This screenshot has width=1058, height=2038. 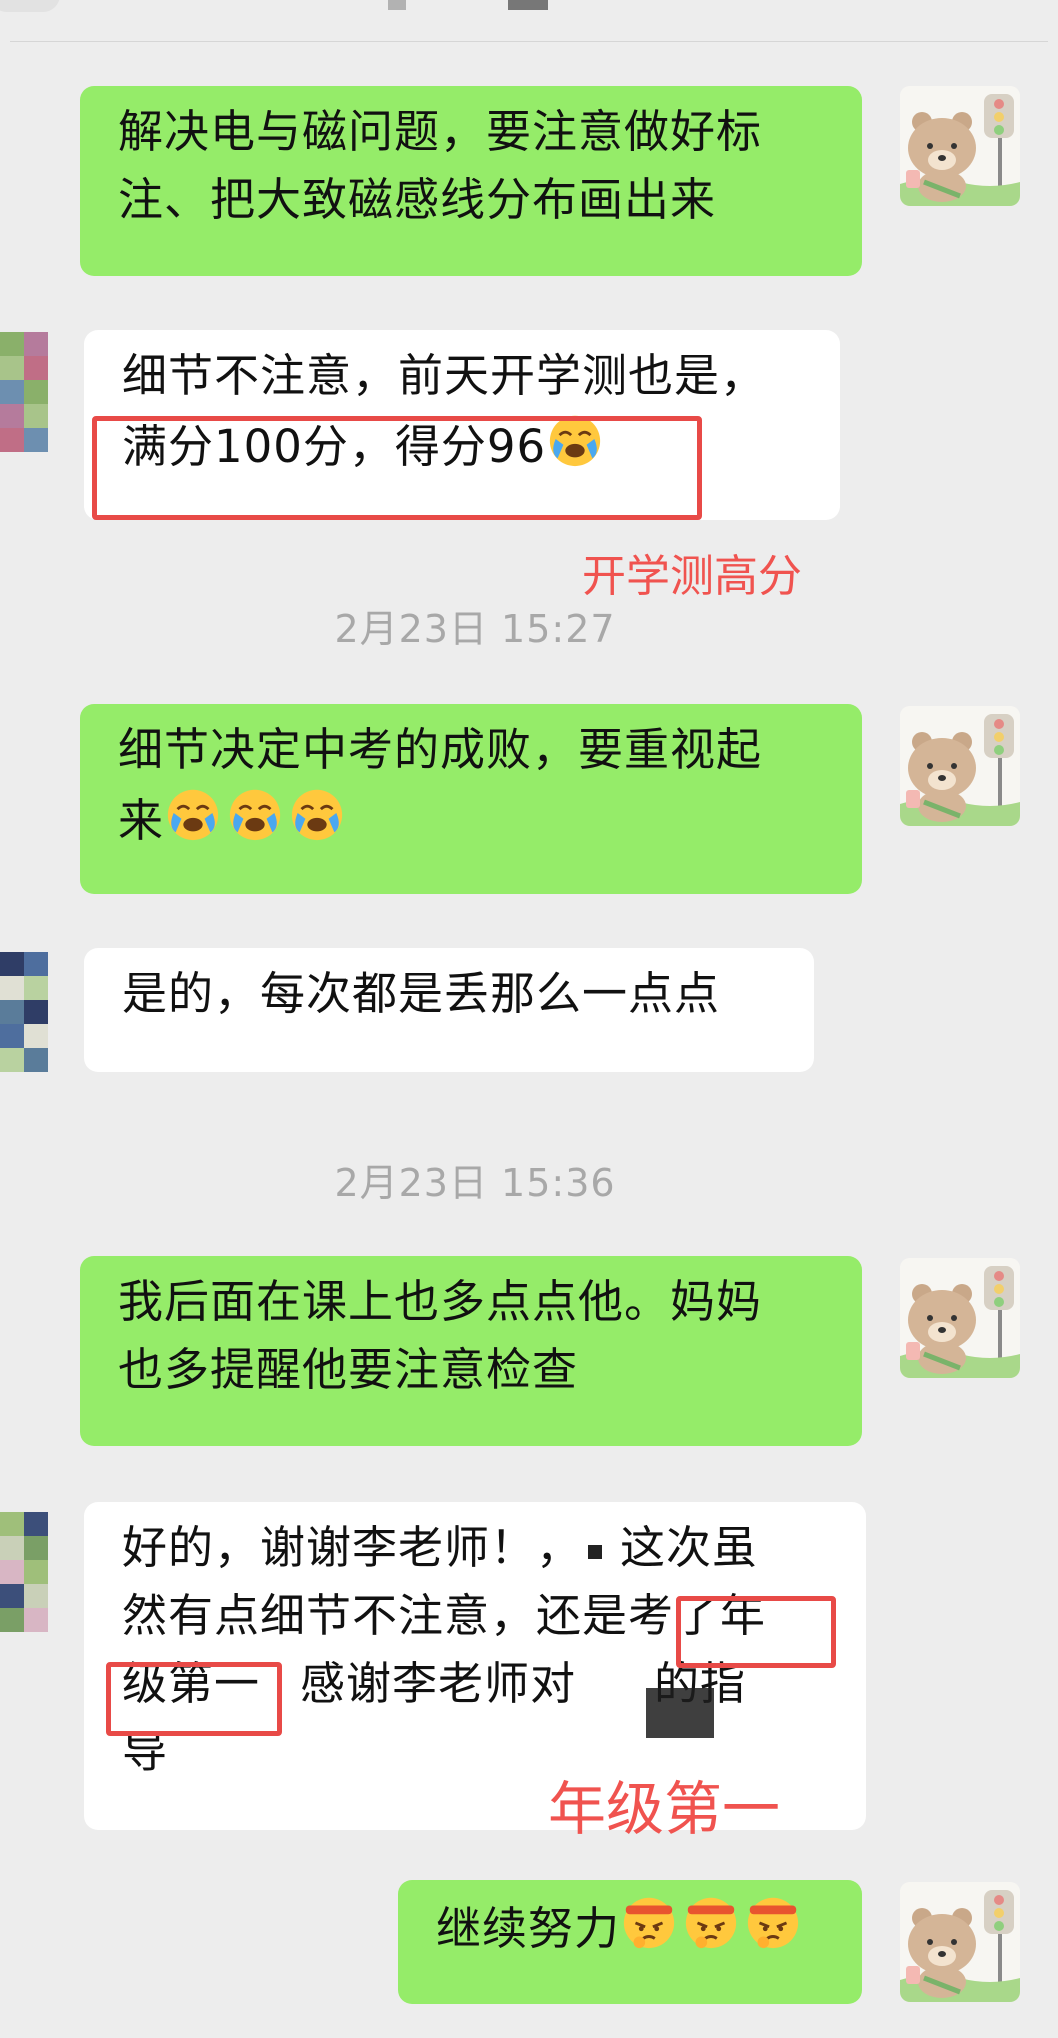 I want to click on message-bubble-sent: 继续努力, so click(x=630, y=1942).